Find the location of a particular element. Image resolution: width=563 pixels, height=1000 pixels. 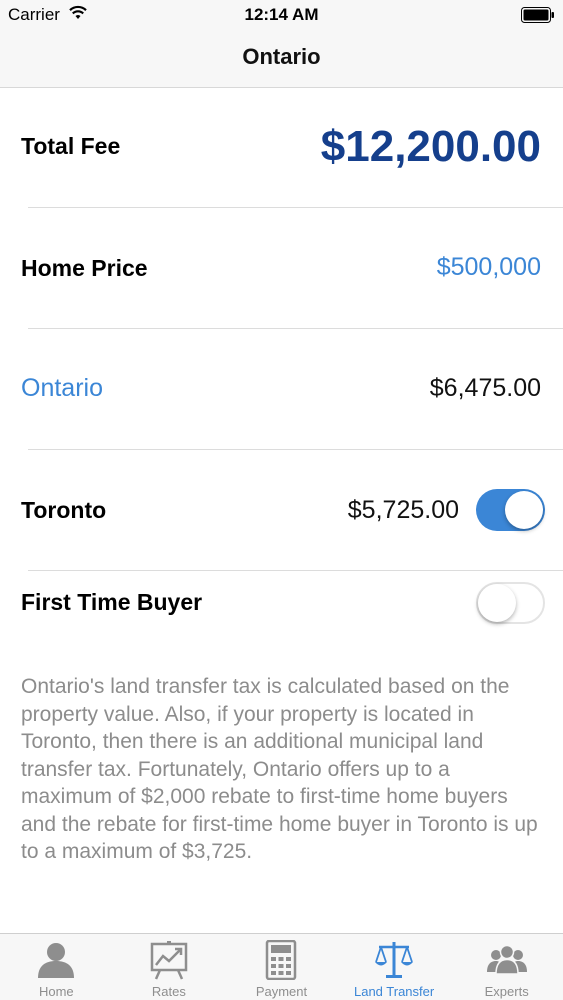

clock: 12:14 AM is located at coordinates (281, 14).